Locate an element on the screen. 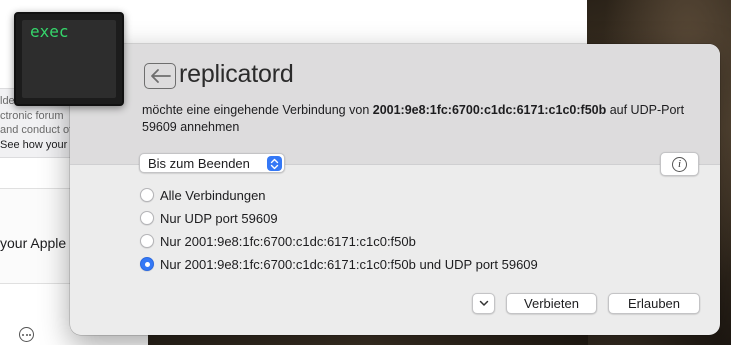 The height and width of the screenshot is (345, 731). info-icon: i is located at coordinates (679, 164).